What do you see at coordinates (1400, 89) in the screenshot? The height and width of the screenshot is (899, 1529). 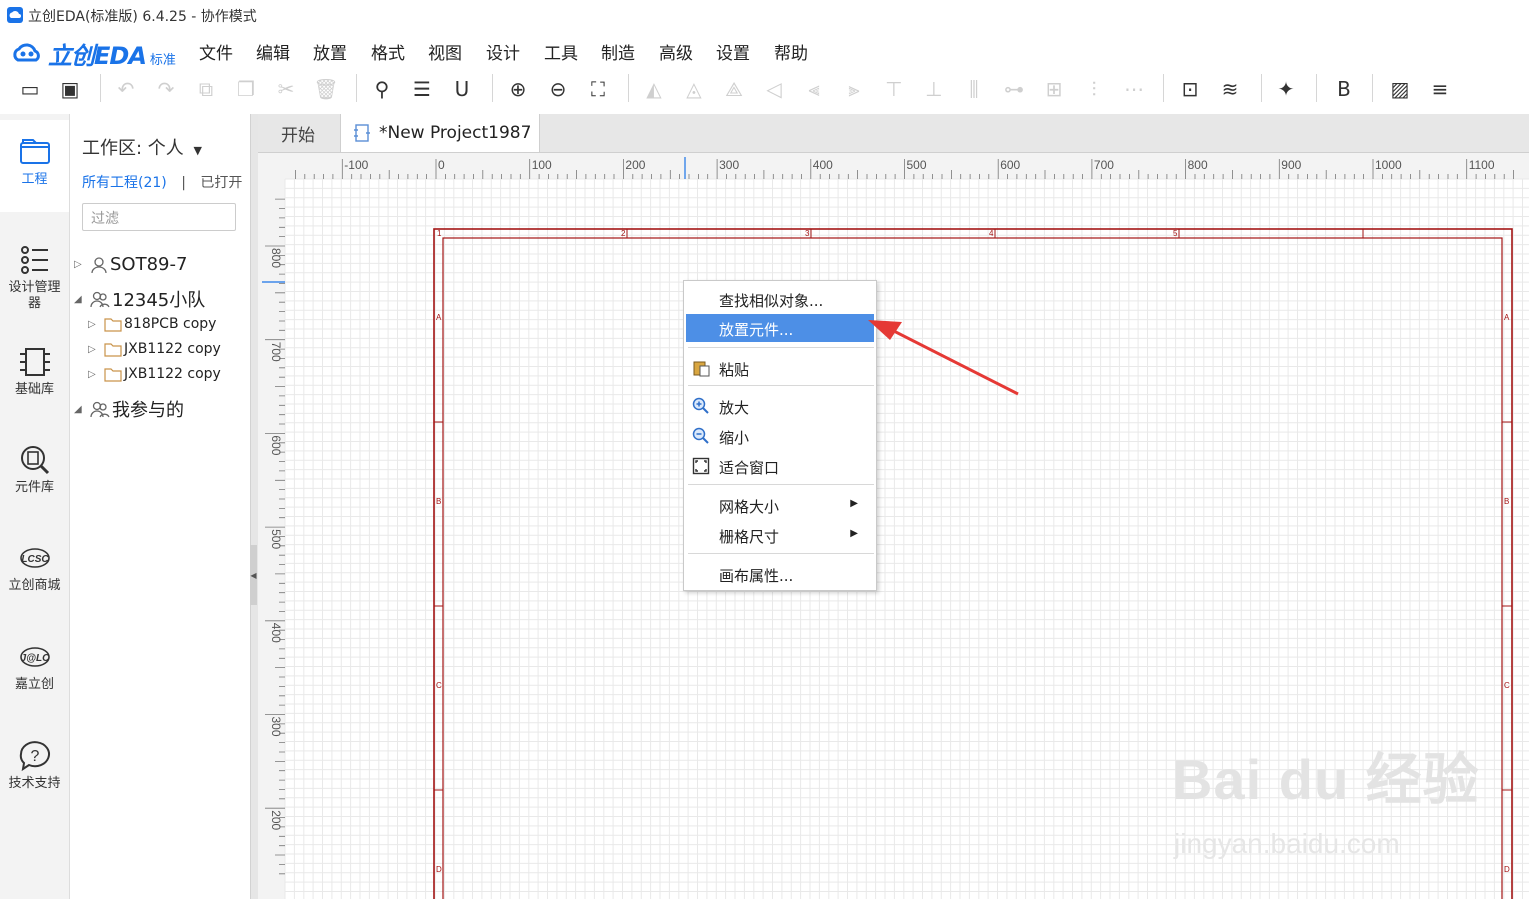 I see `image-icon: ▨` at bounding box center [1400, 89].